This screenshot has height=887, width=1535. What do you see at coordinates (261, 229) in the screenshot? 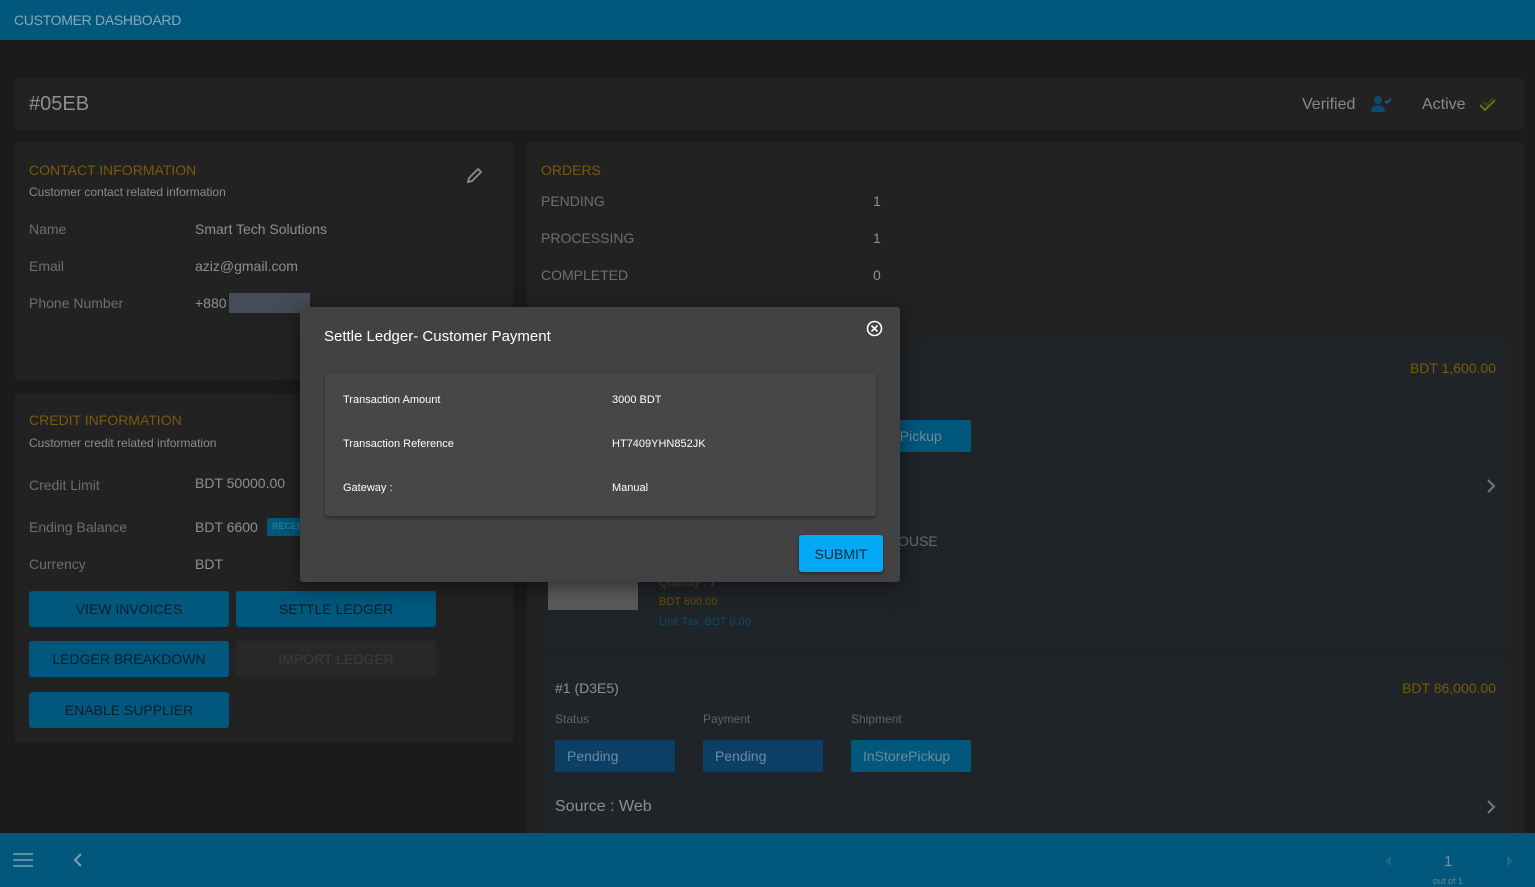
I see `name-value: Smart Tech Solutions` at bounding box center [261, 229].